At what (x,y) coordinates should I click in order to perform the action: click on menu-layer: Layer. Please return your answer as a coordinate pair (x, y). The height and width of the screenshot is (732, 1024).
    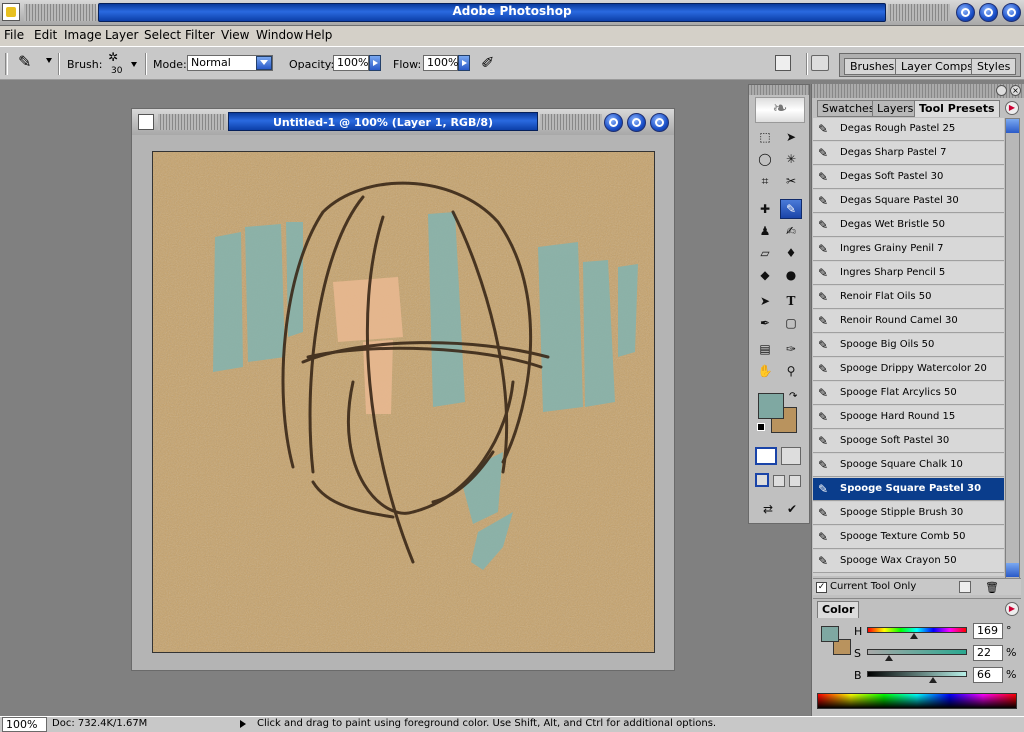
    Looking at the image, I should click on (121, 35).